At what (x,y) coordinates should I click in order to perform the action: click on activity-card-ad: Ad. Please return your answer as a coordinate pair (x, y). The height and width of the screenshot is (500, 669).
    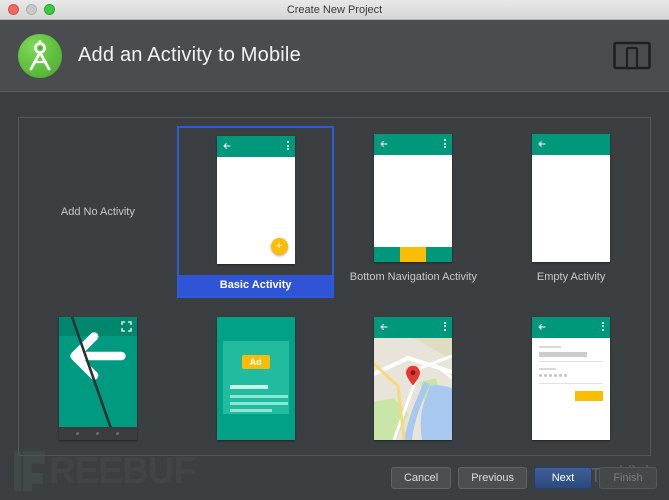
    Looking at the image, I should click on (256, 380).